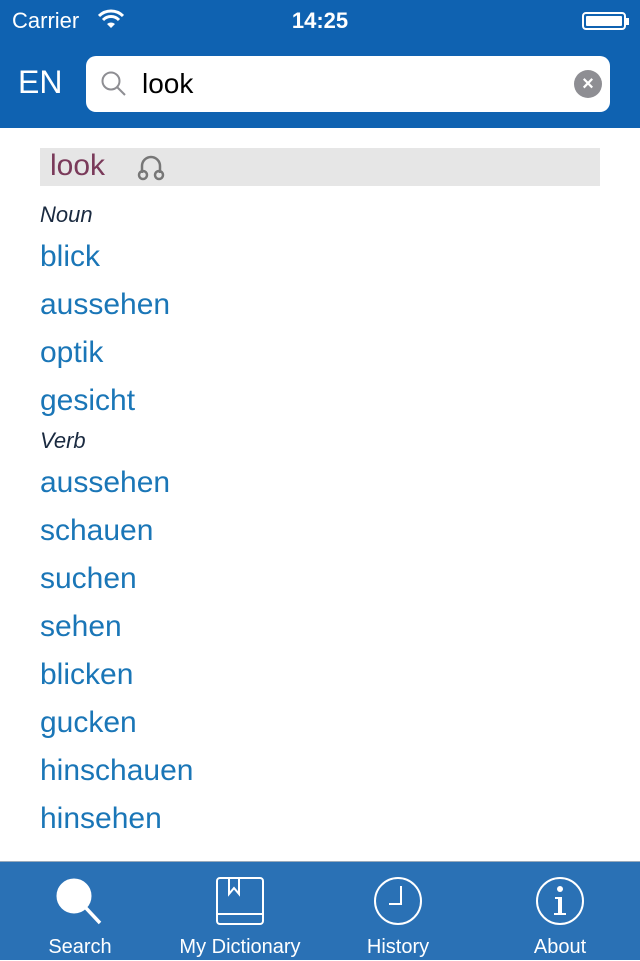 The width and height of the screenshot is (640, 961). Describe the element at coordinates (342, 84) in the screenshot. I see `search-input` at that location.